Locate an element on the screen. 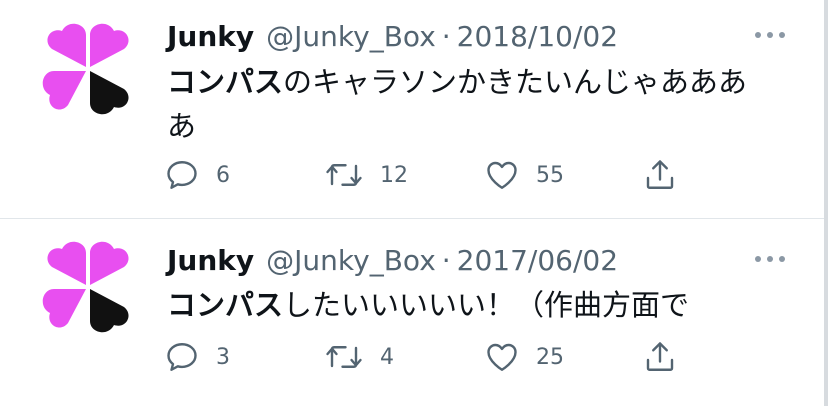 The height and width of the screenshot is (406, 828). tweet-actions: 3 4 25 is located at coordinates (429, 357).